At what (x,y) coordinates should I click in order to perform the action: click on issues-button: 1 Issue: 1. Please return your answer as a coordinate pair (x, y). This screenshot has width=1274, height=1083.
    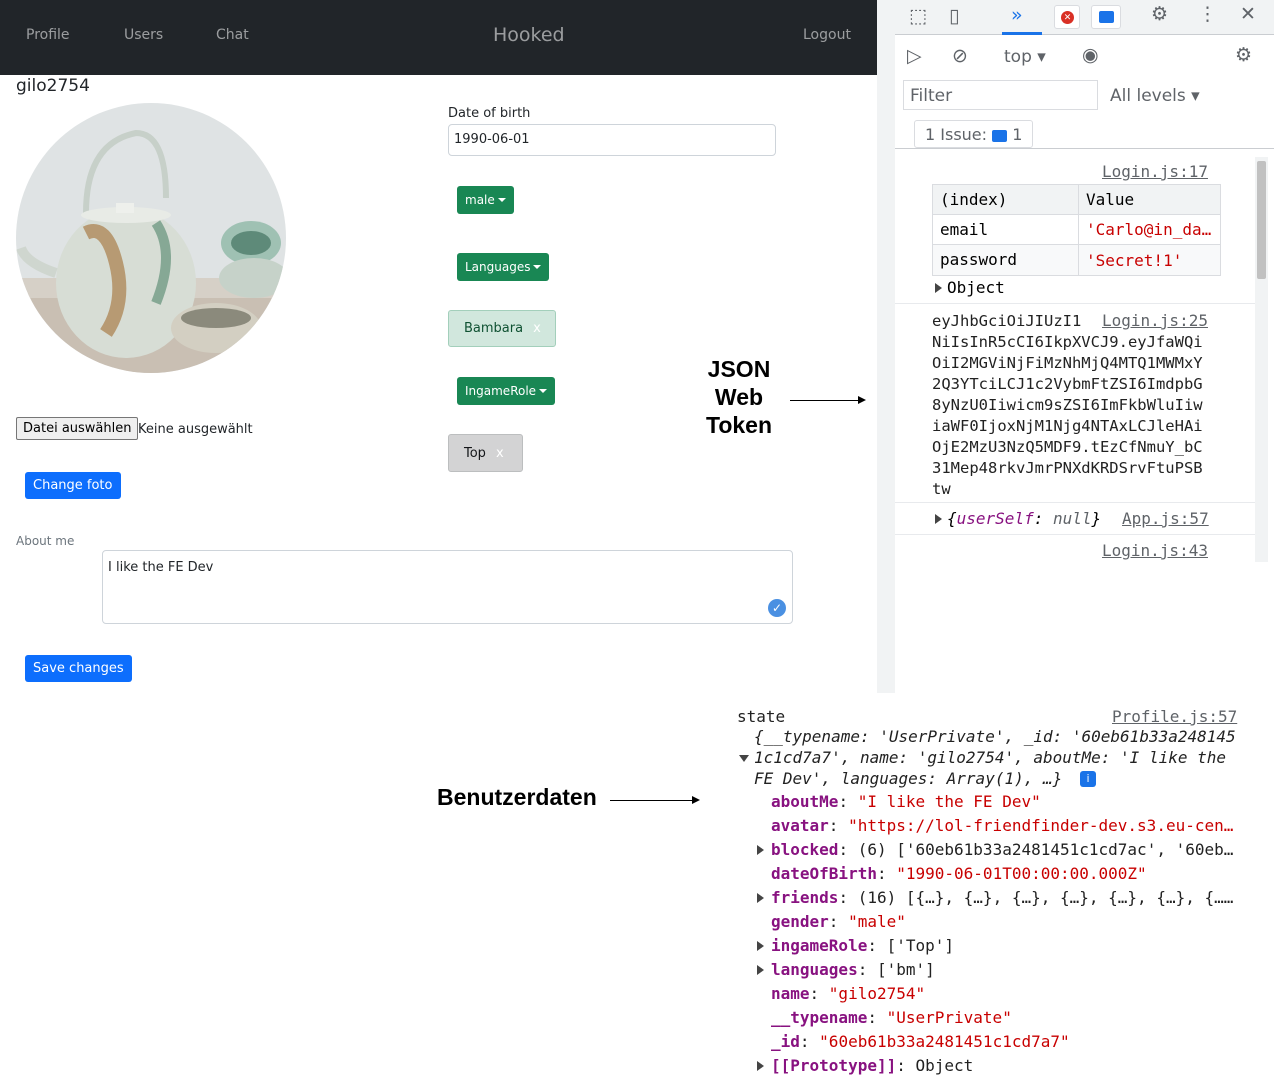
    Looking at the image, I should click on (974, 134).